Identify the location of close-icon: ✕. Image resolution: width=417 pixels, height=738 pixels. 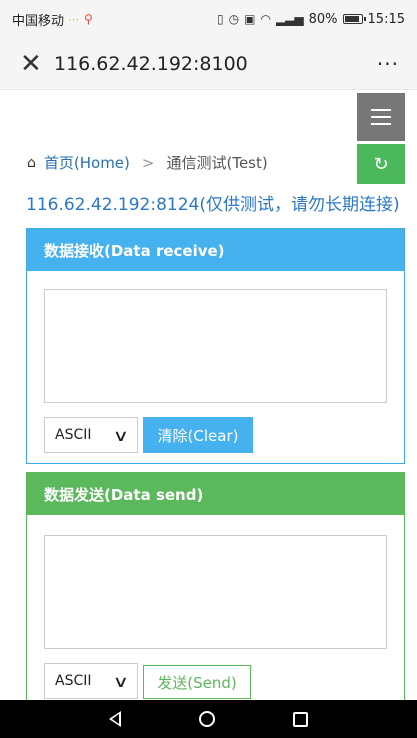
(34, 64).